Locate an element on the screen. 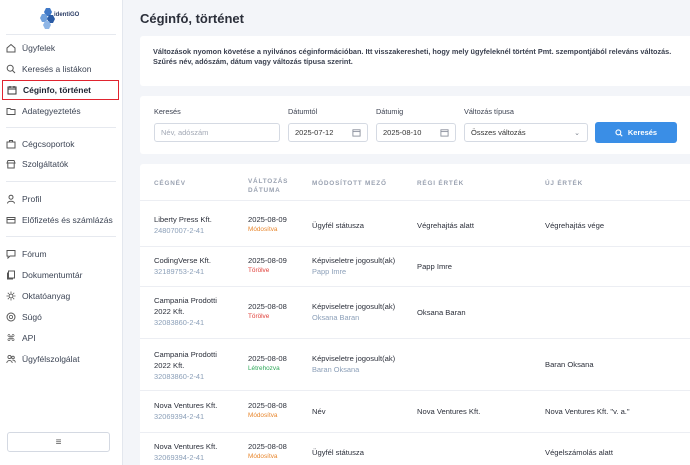 This screenshot has width=690, height=465. sidebar-item-label: Cégcsoportok is located at coordinates (48, 144).